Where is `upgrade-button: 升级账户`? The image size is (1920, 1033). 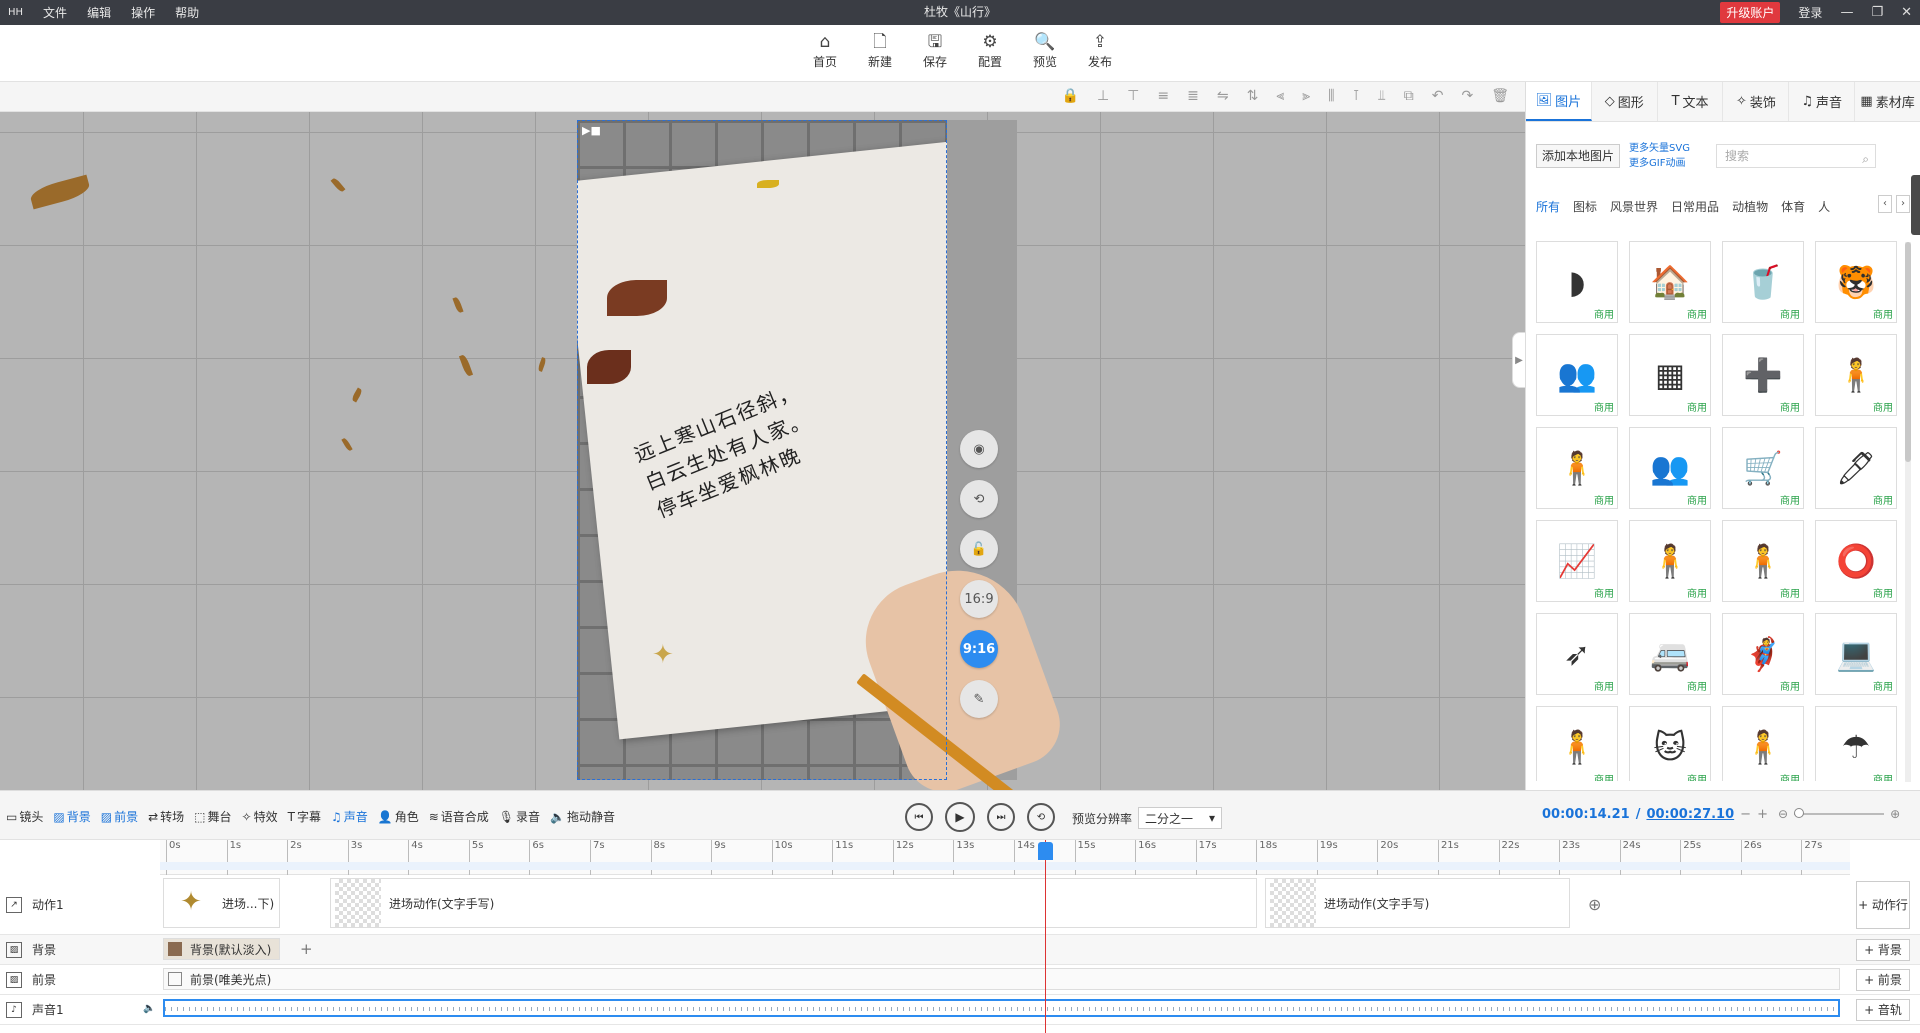
upgrade-button: 升级账户 is located at coordinates (1750, 12).